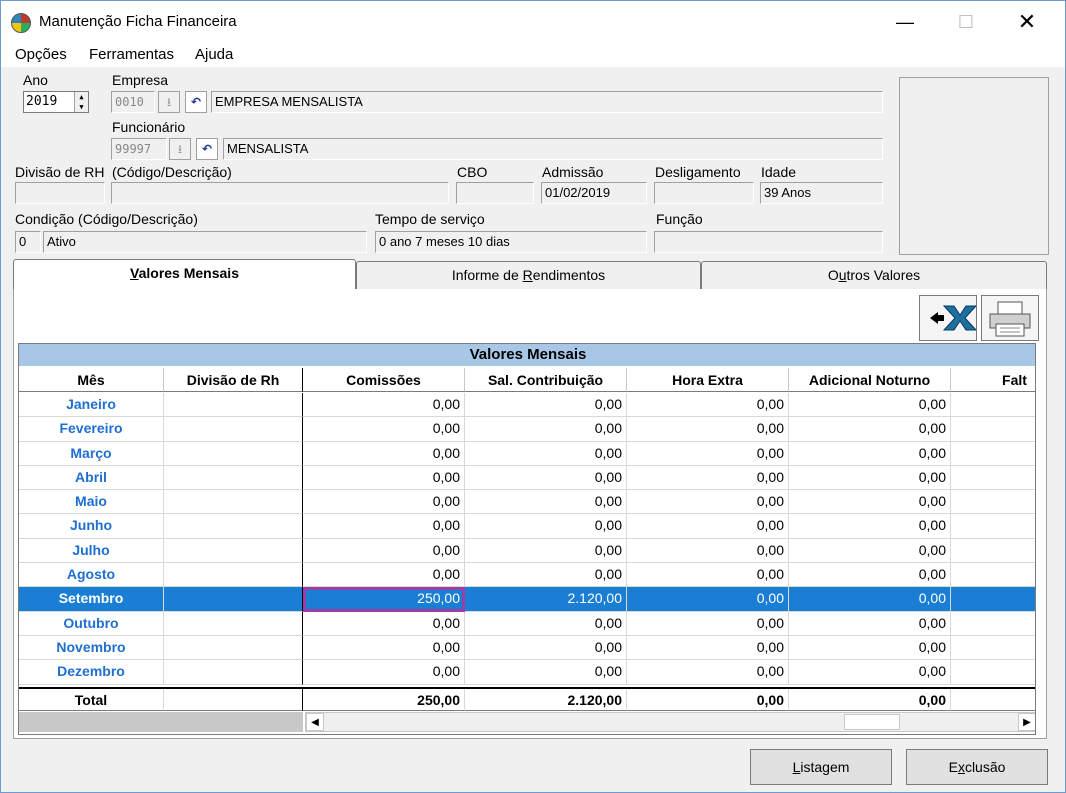 This screenshot has width=1066, height=793. Describe the element at coordinates (233, 380) in the screenshot. I see `col-header: Divisão de Rh` at that location.